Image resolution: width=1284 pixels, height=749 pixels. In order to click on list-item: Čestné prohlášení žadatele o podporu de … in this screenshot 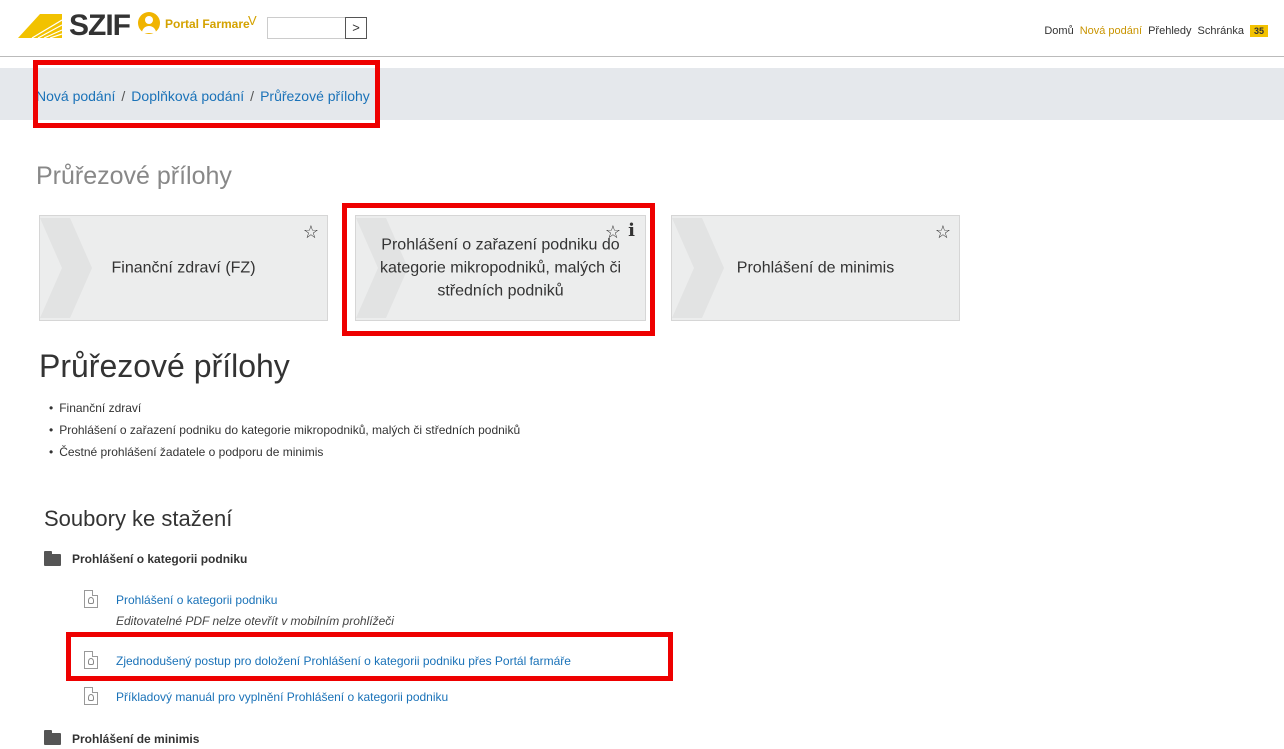, I will do `click(284, 452)`.